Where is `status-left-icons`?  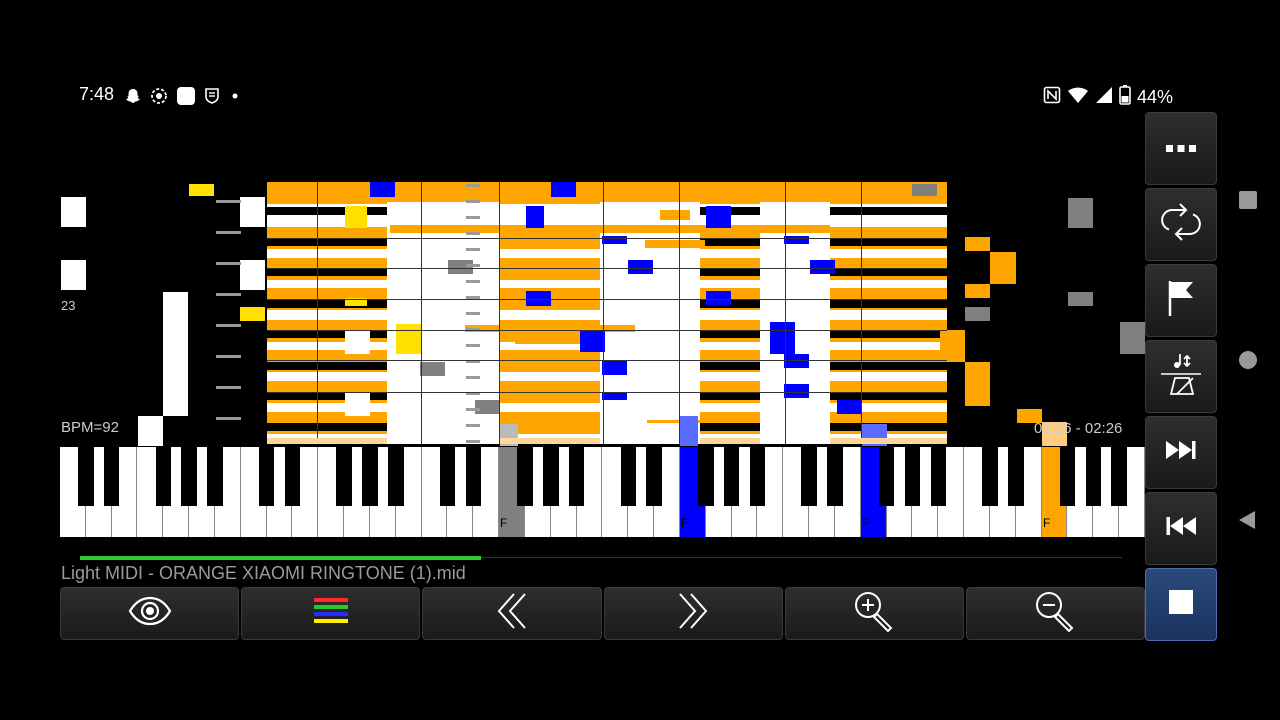
status-left-icons is located at coordinates (183, 98).